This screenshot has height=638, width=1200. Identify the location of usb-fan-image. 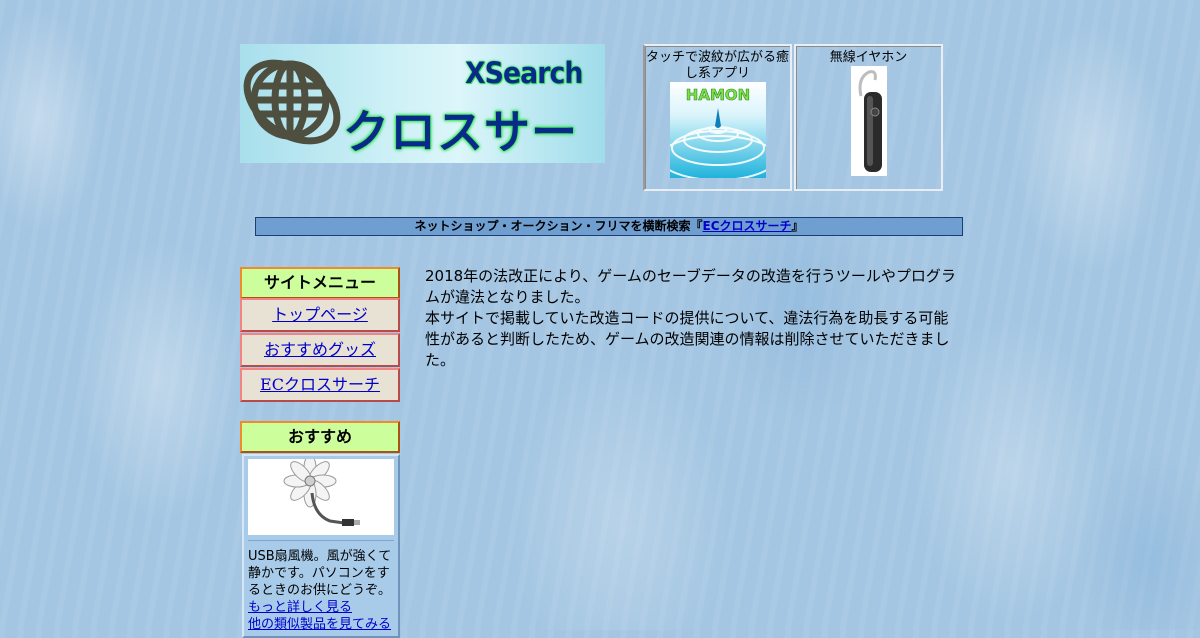
(321, 497).